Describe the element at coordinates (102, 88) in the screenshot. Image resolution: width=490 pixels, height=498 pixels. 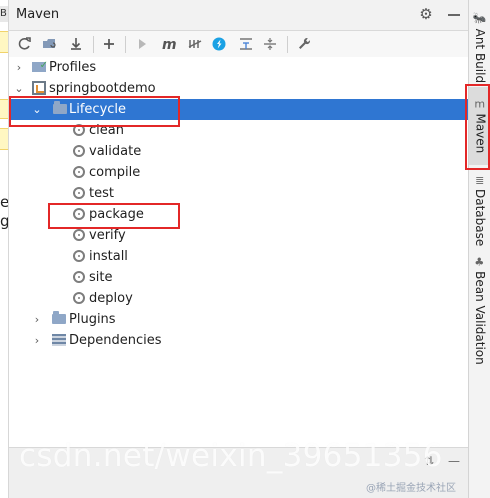
I see `project-label: springbootdemo` at that location.